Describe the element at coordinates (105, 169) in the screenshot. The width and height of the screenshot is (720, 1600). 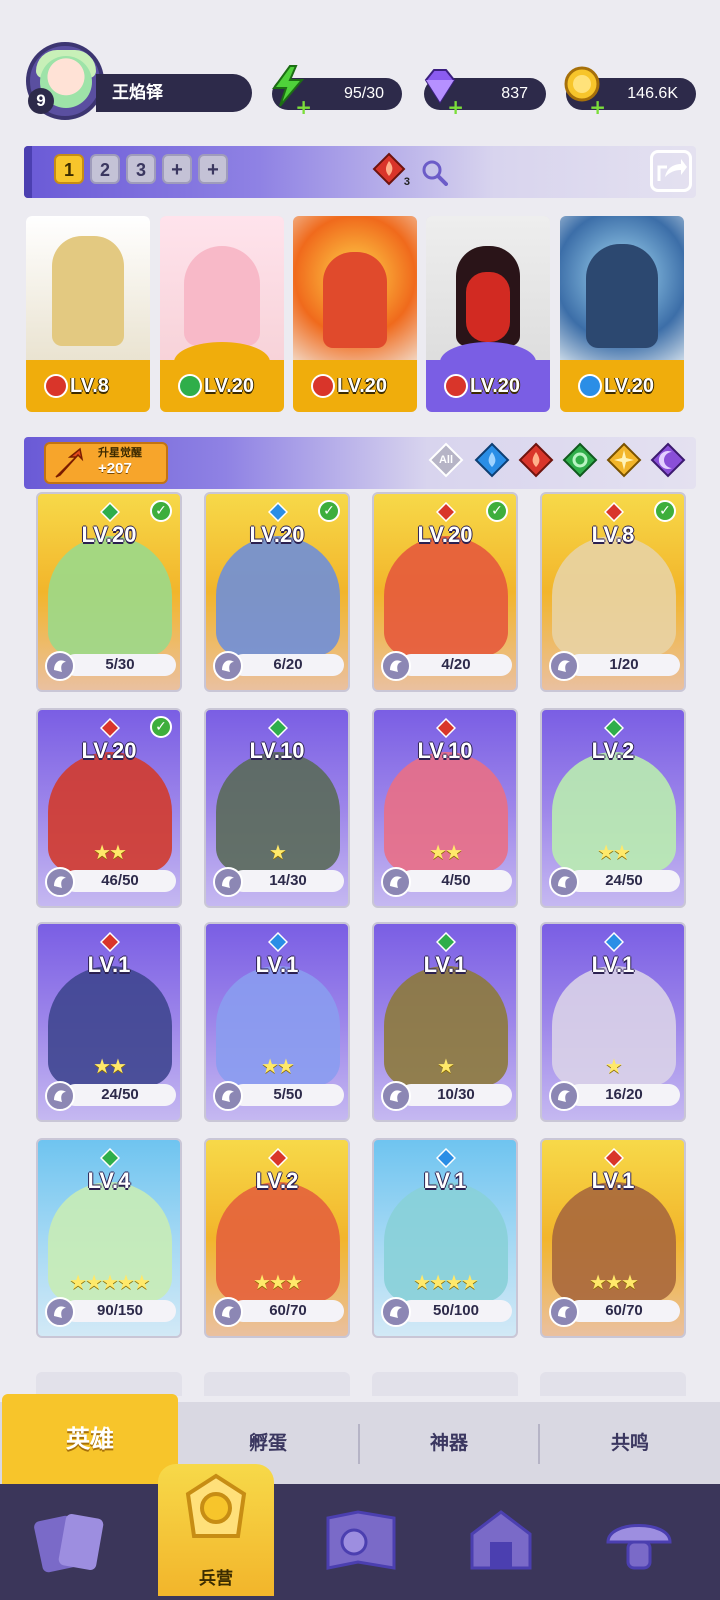
I see `team-slot-2: 2` at that location.